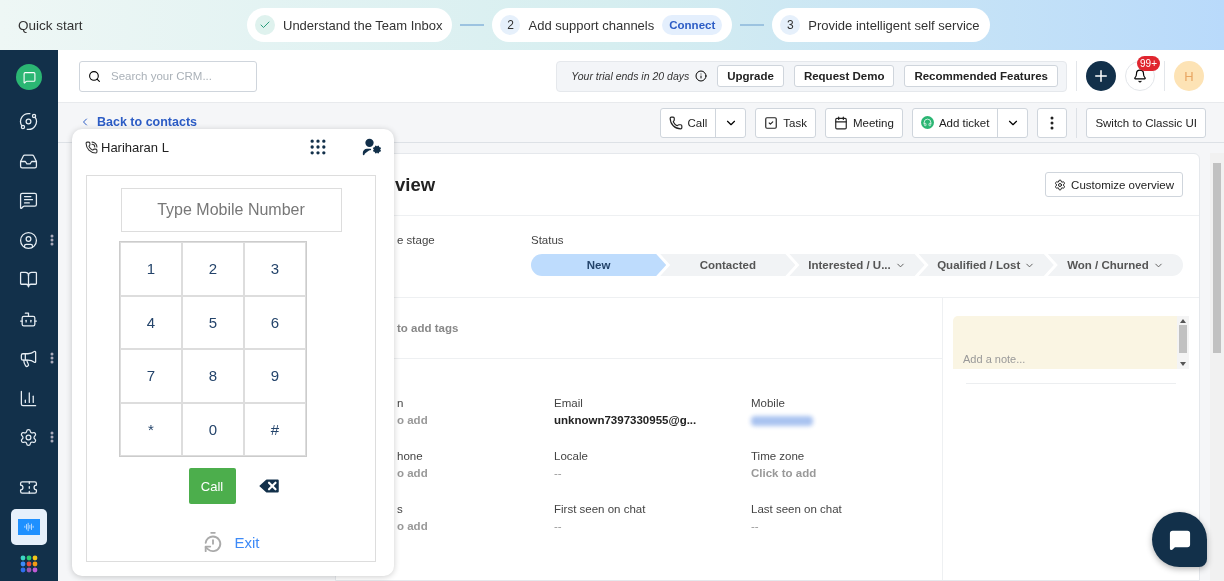 The image size is (1224, 581). What do you see at coordinates (231, 210) in the screenshot?
I see `phone-number-field: Type Mobile Number` at bounding box center [231, 210].